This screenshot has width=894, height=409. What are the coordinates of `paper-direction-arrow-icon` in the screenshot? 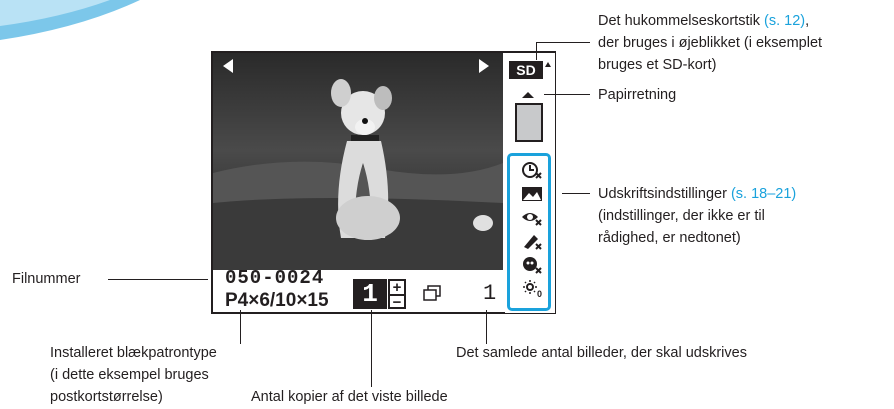 It's located at (528, 95).